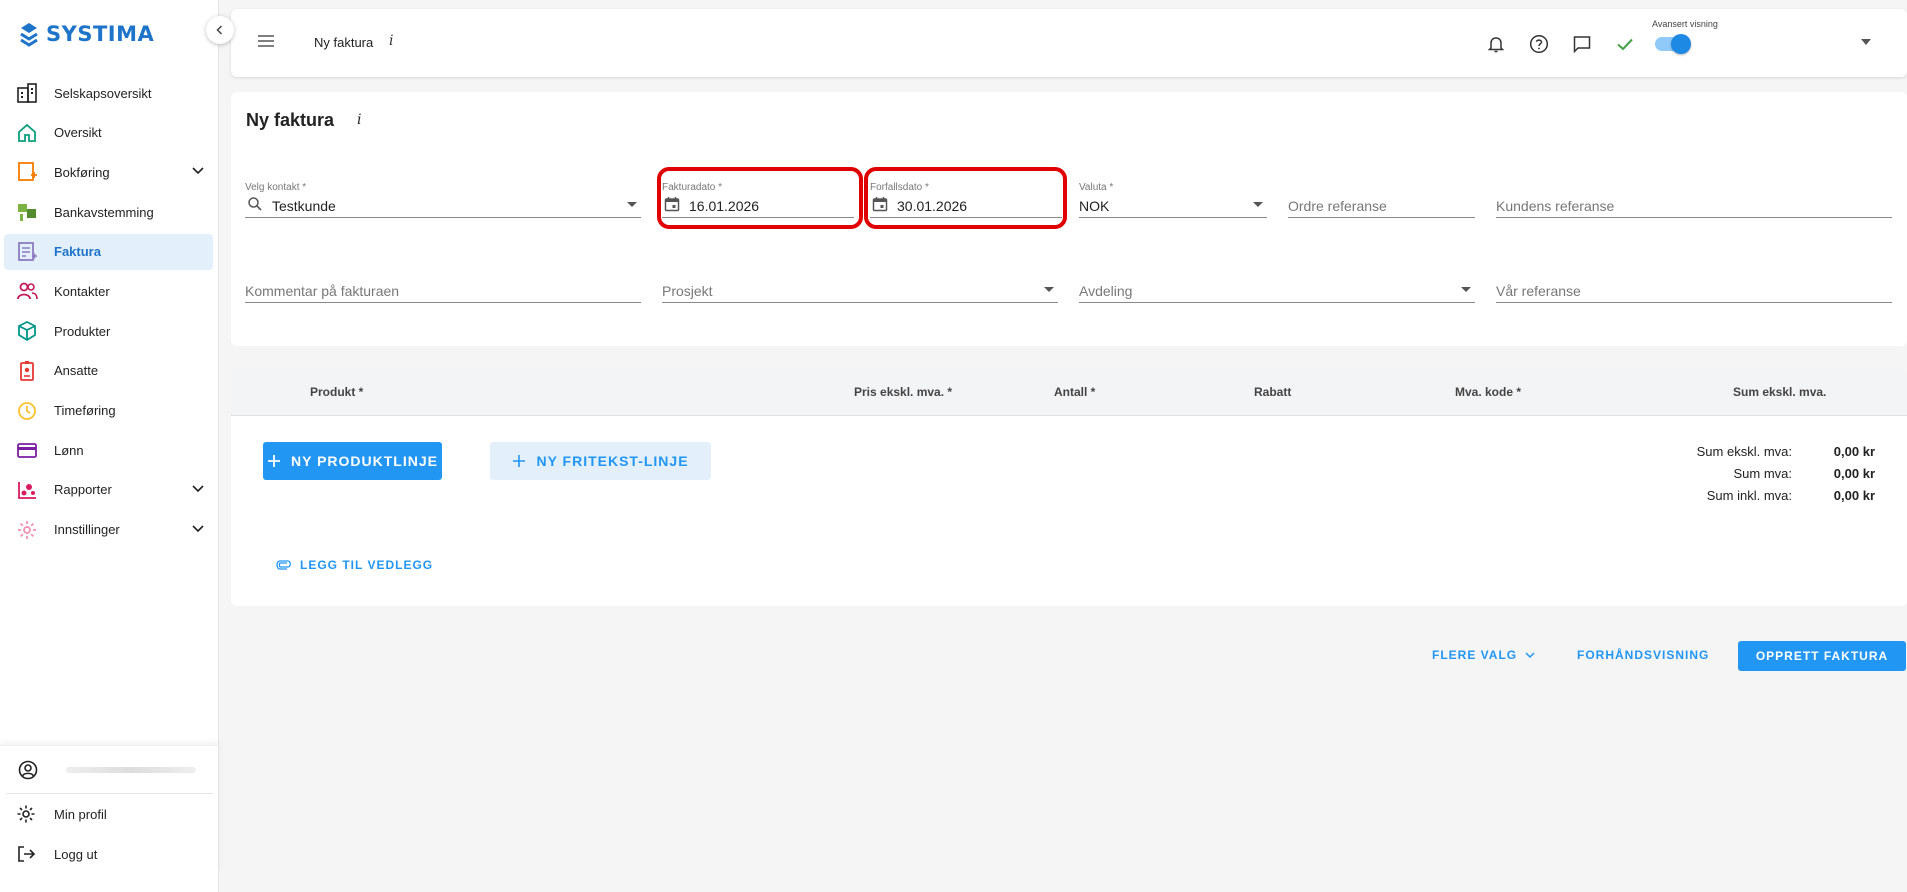  I want to click on customer-reference-placeholder: Kundens referanse, so click(1555, 206).